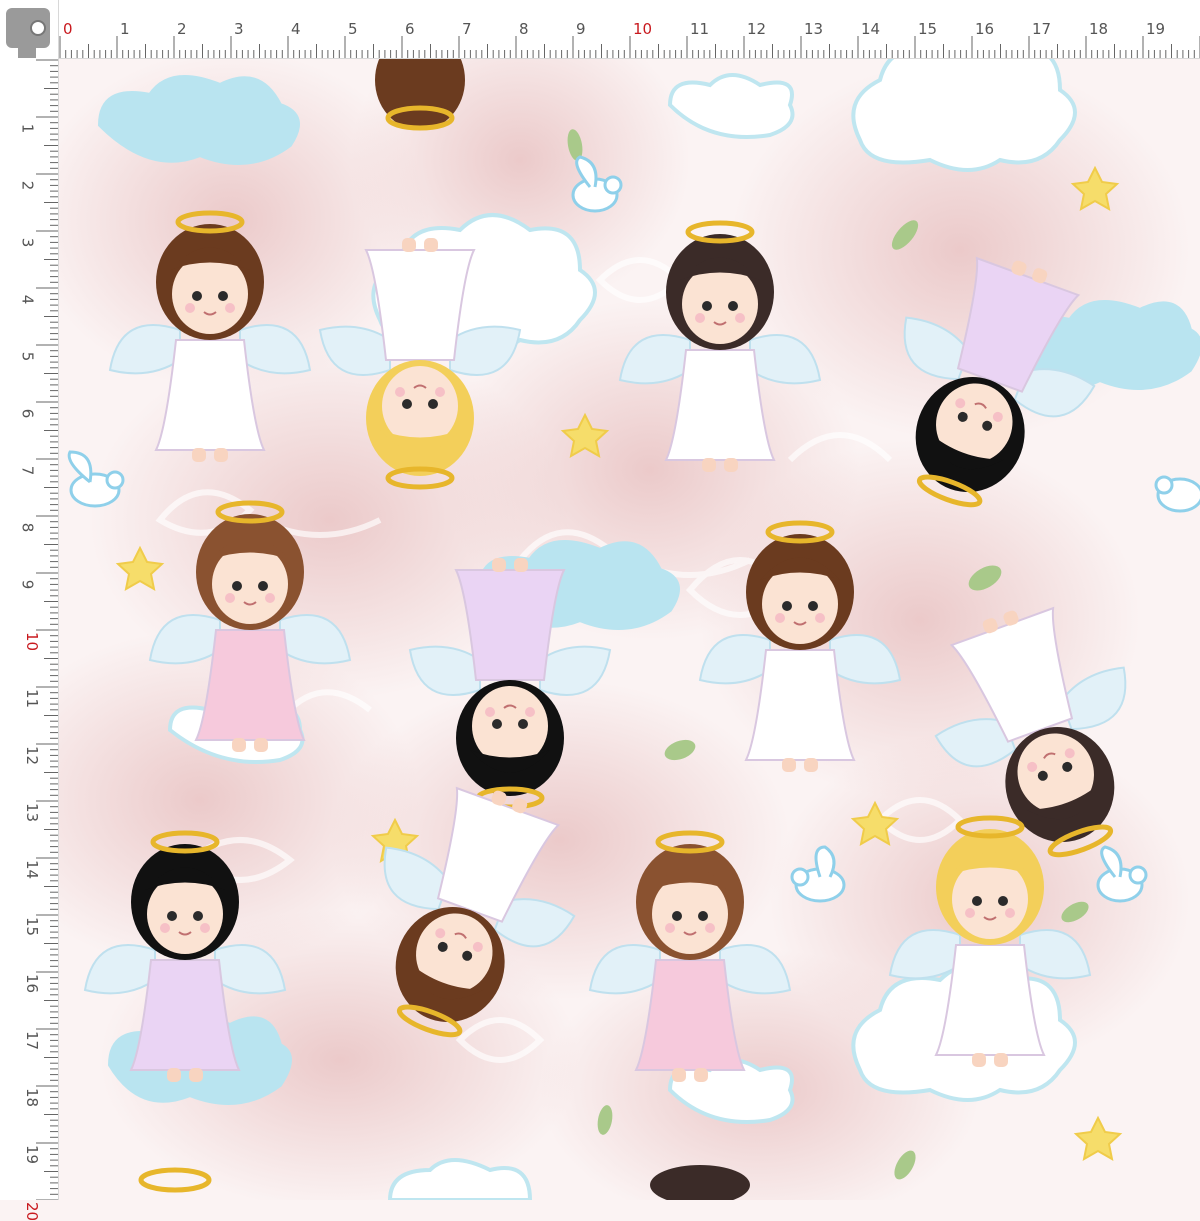 This screenshot has width=1200, height=1221. What do you see at coordinates (524, 29) in the screenshot?
I see `ruler-top-label: 8` at bounding box center [524, 29].